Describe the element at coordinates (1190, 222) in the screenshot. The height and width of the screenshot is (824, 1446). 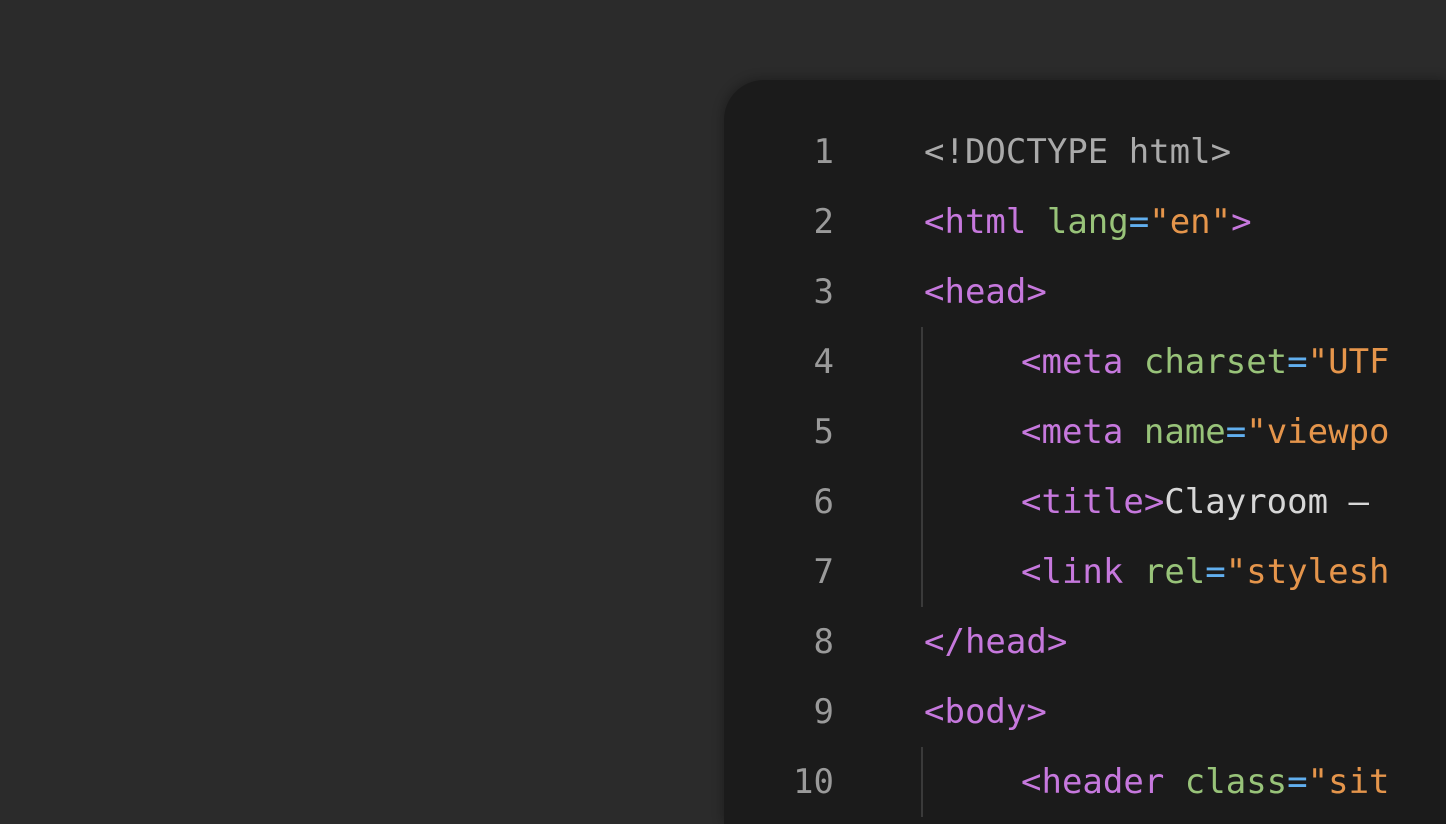
I see `code-token-string: "en"` at that location.